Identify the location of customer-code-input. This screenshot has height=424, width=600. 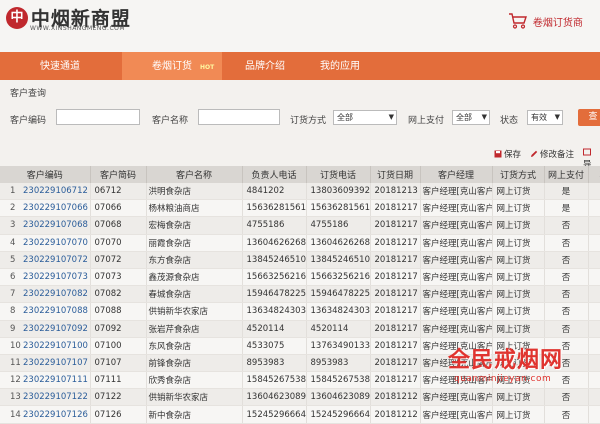
(98, 117).